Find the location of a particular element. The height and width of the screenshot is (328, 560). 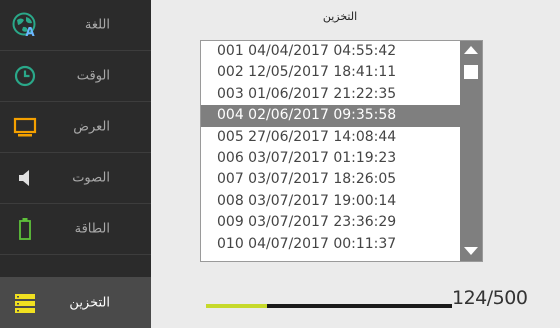

clock-icon is located at coordinates (25, 76).